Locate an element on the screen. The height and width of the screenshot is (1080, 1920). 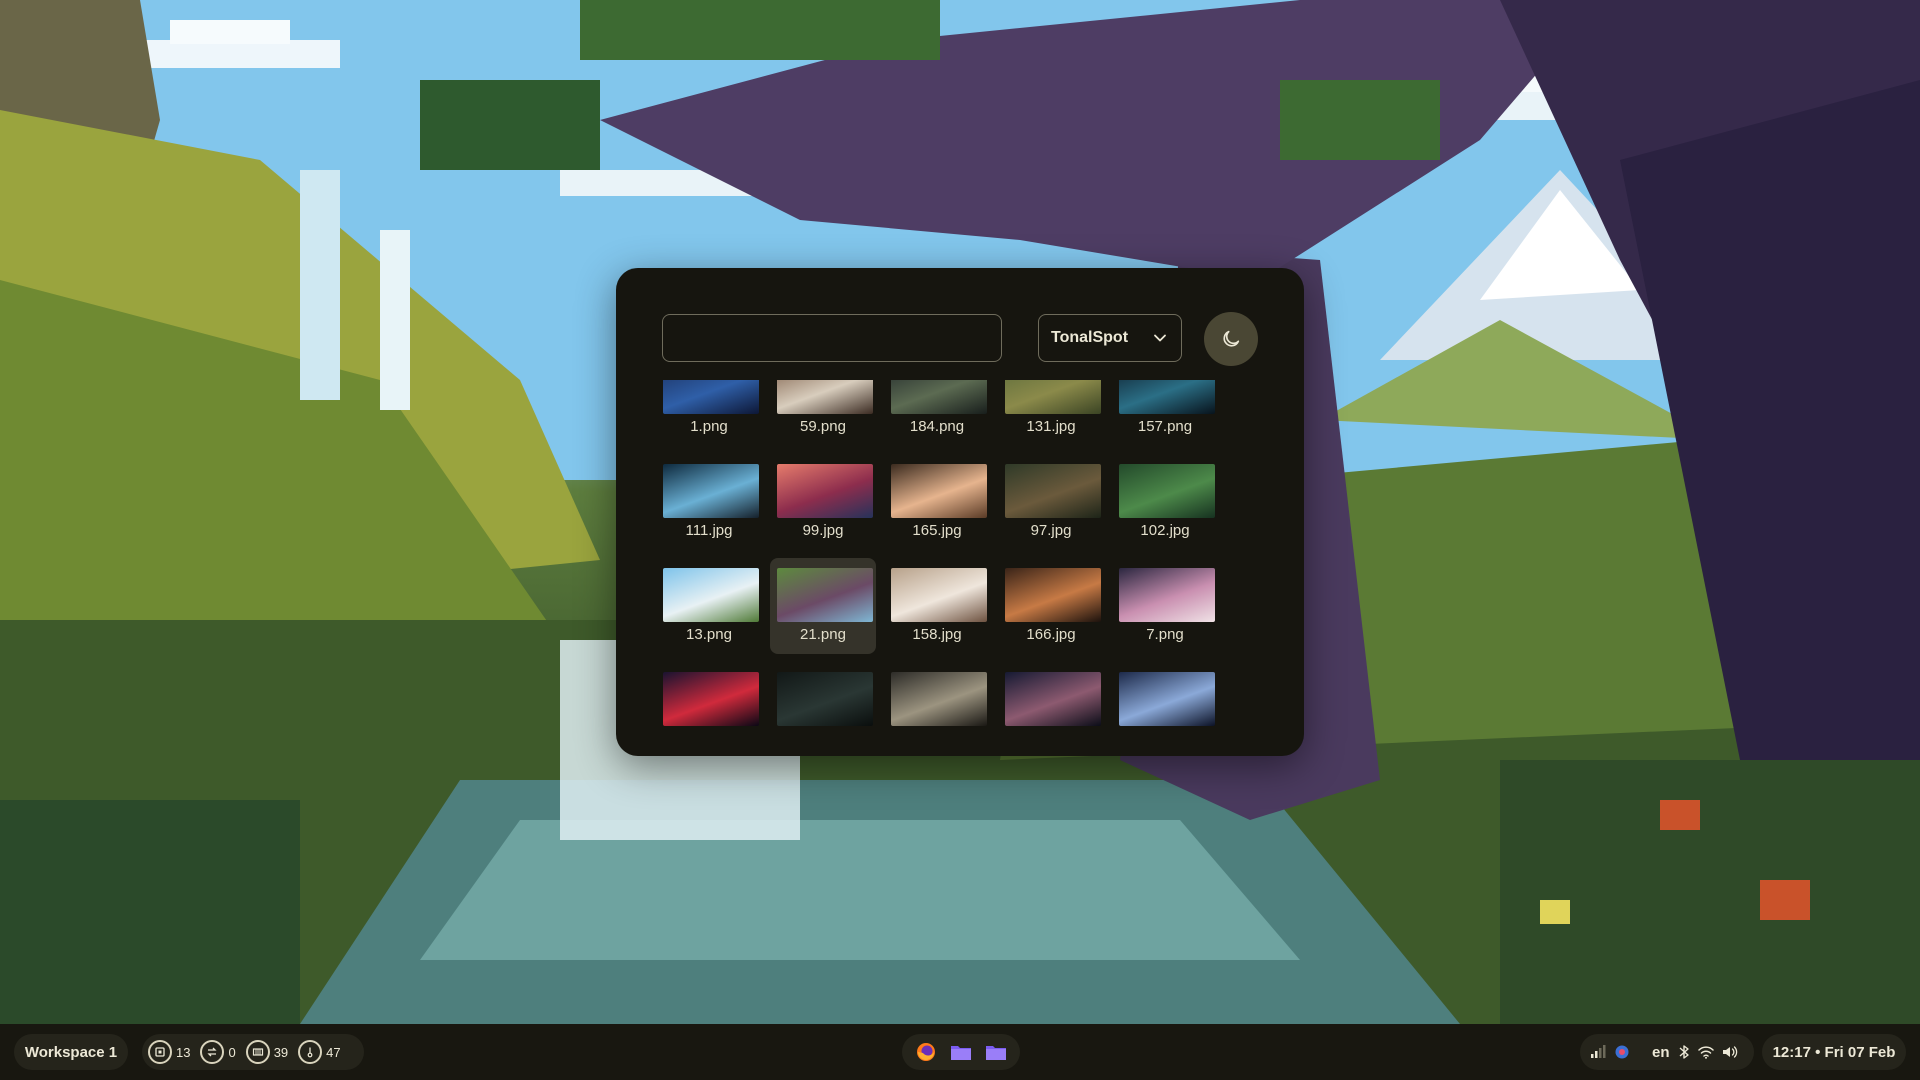
wallpaper-thumbnail: 102.jpg is located at coordinates (1165, 502).